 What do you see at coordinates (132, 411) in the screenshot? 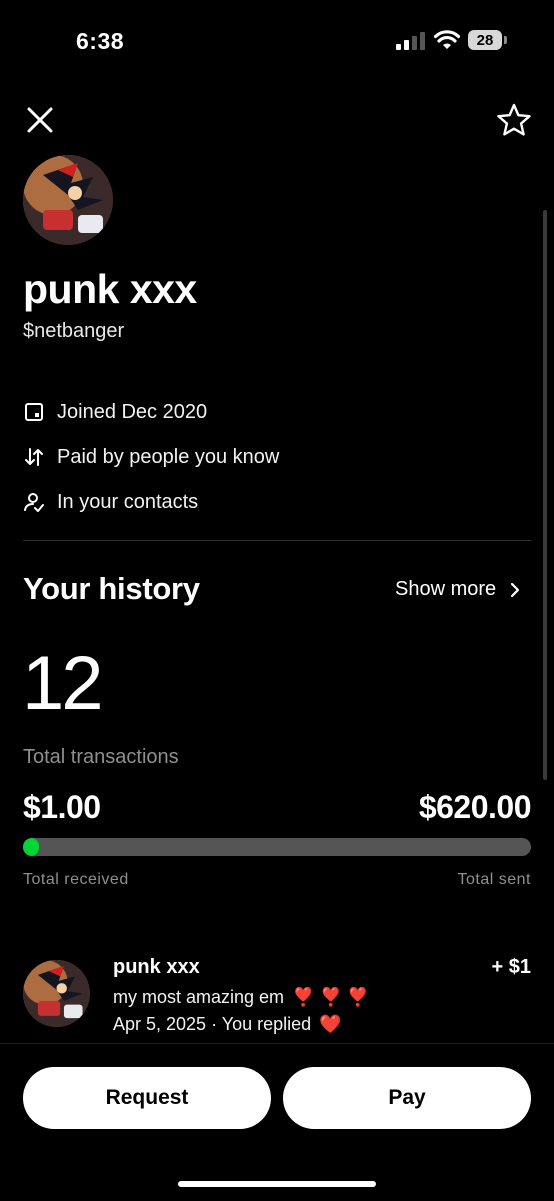
I see `info-joined-text: Joined Dec 2020` at bounding box center [132, 411].